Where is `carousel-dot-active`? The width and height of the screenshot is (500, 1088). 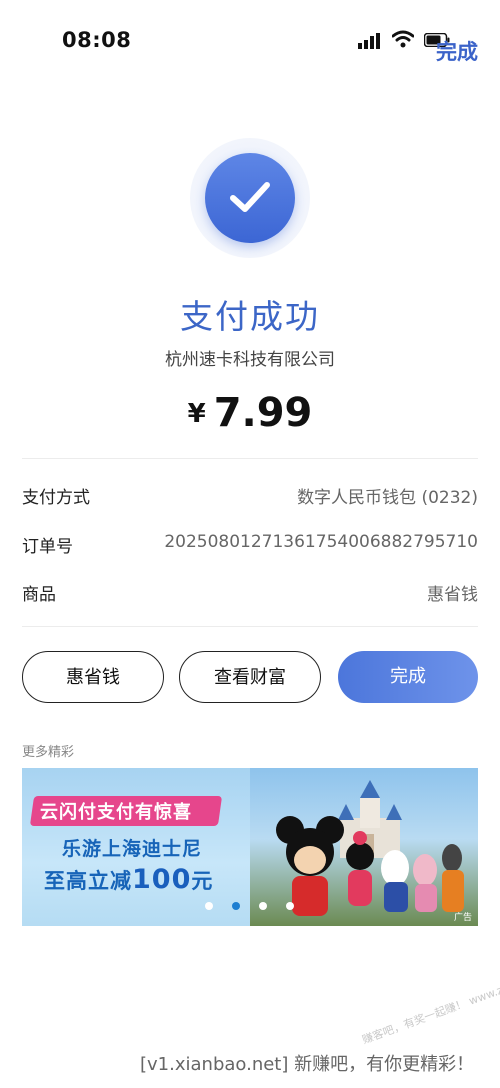 carousel-dot-active is located at coordinates (236, 906).